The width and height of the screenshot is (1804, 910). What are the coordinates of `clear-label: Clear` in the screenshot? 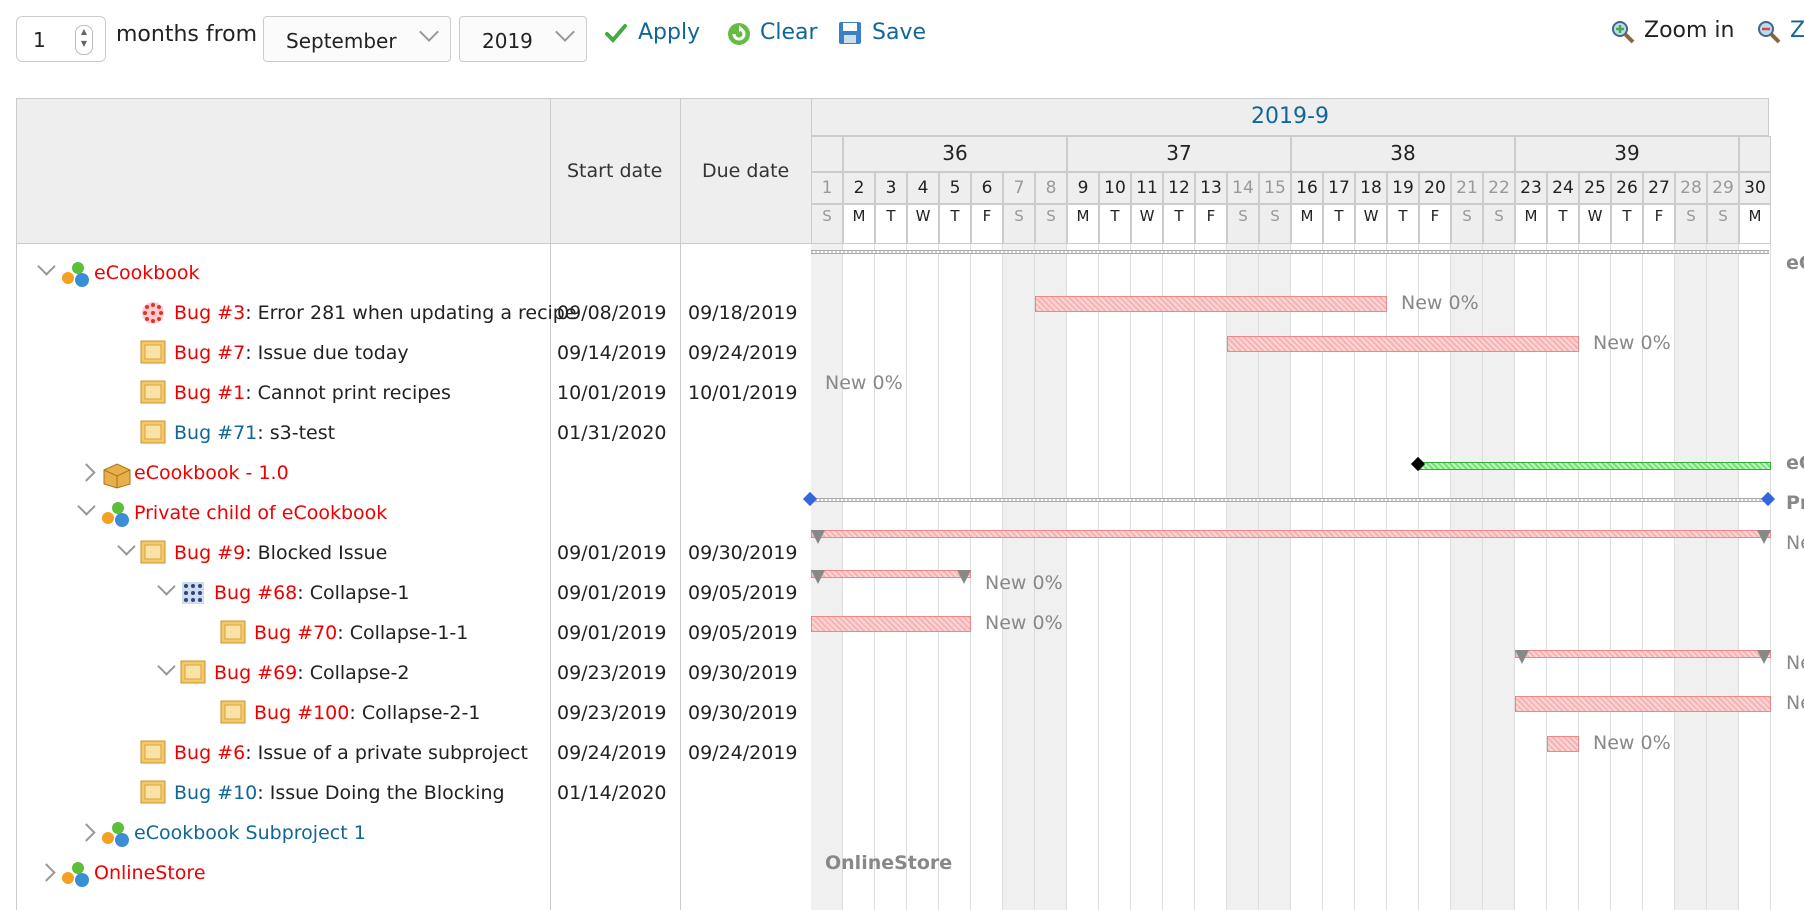 It's located at (789, 32).